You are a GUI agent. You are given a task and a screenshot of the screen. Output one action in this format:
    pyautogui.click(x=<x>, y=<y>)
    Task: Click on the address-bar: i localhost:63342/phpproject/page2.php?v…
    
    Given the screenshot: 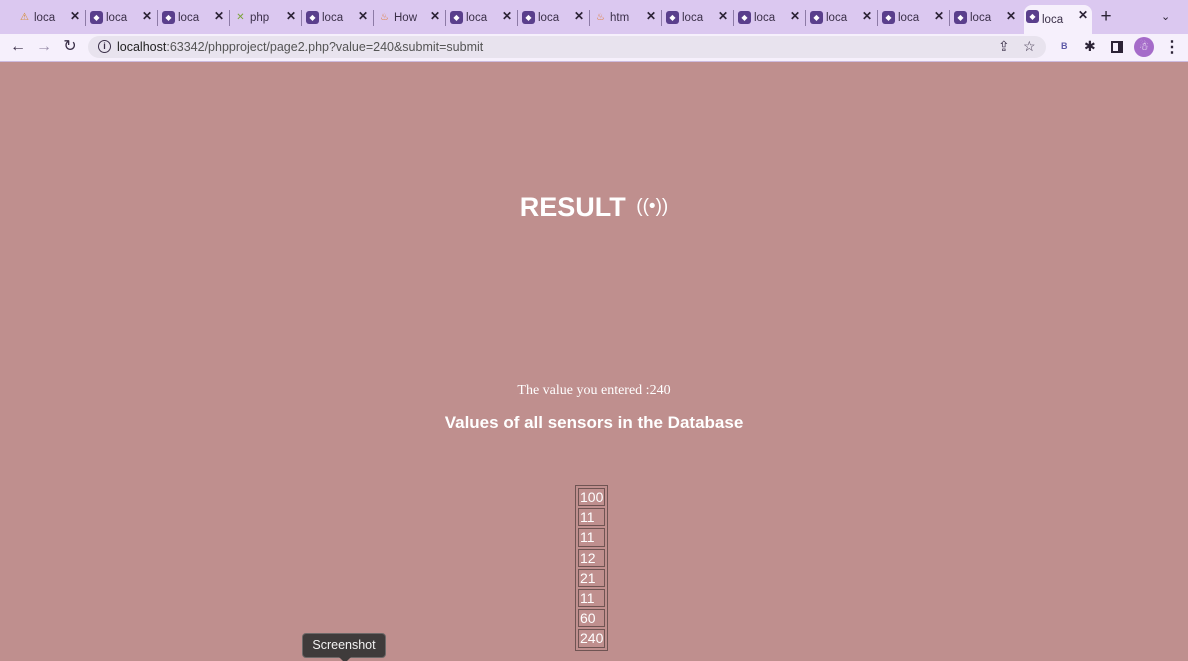 What is the action you would take?
    pyautogui.click(x=567, y=47)
    